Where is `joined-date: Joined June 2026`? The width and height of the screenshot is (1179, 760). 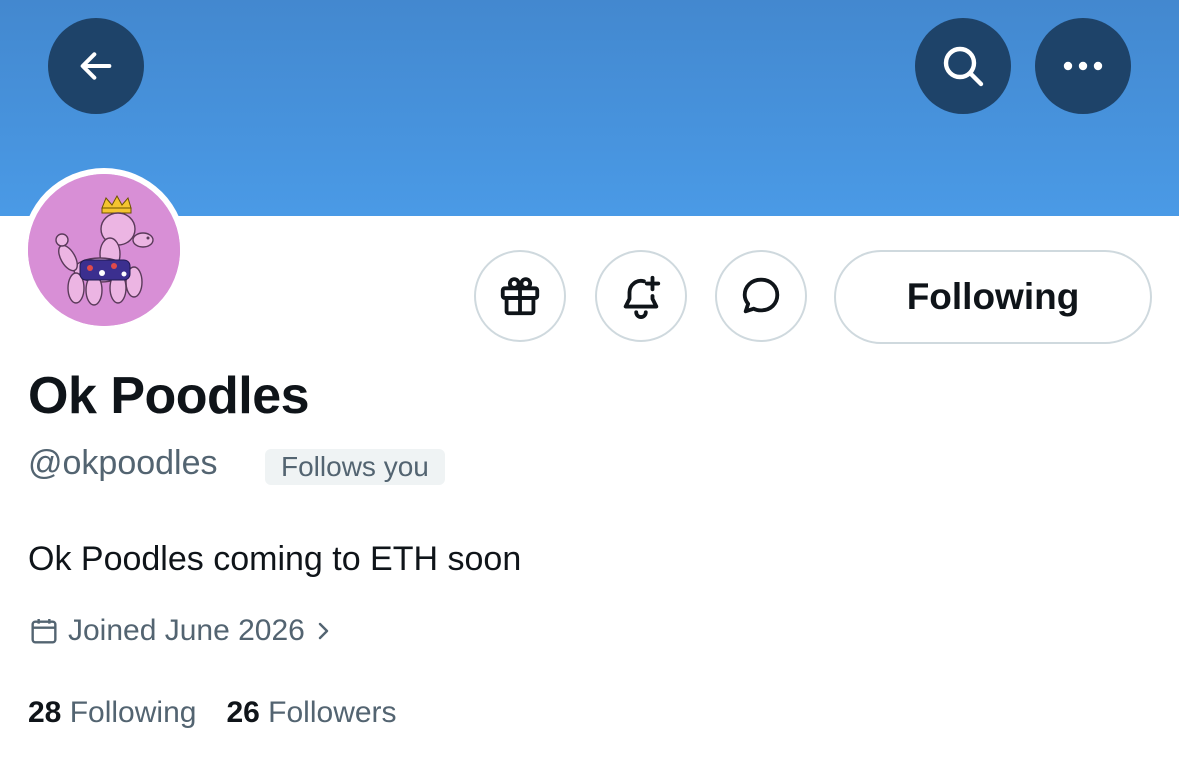
joined-date: Joined June 2026 is located at coordinates (179, 631).